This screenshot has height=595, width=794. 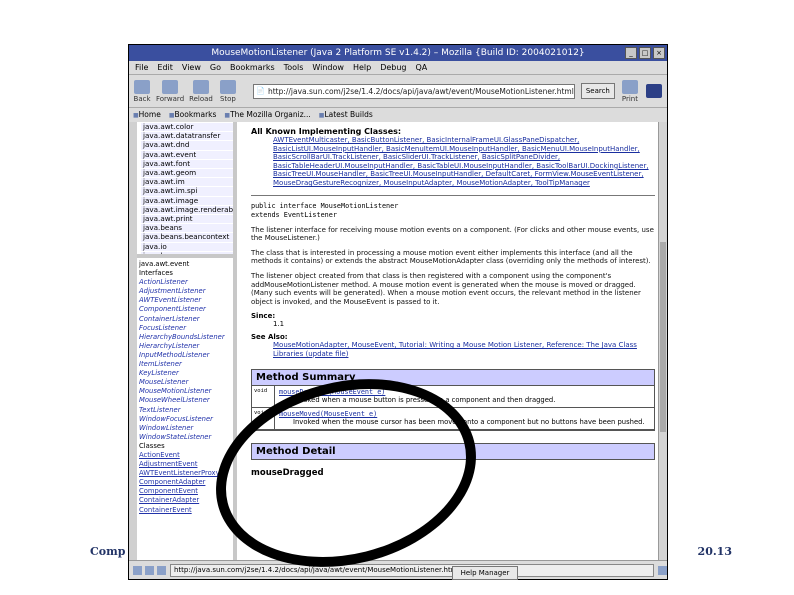 I want to click on list-item: ActionEvent, so click(x=186, y=455).